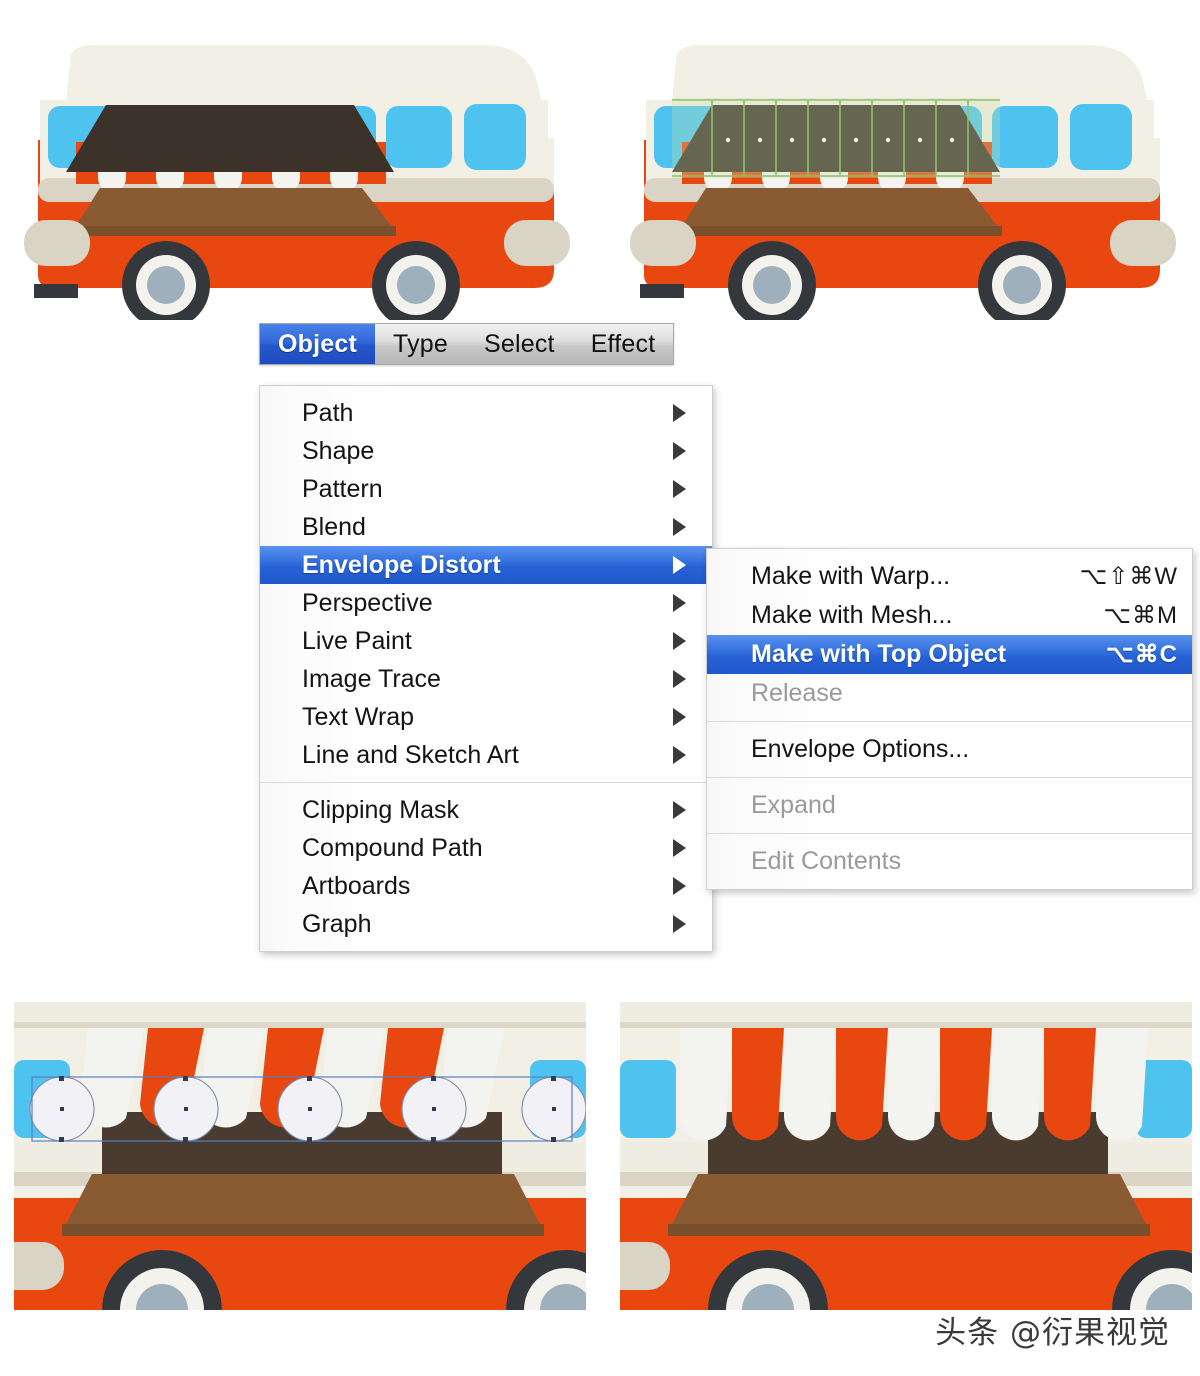  I want to click on menu-item-text-wrap: Text Wrap, so click(486, 717).